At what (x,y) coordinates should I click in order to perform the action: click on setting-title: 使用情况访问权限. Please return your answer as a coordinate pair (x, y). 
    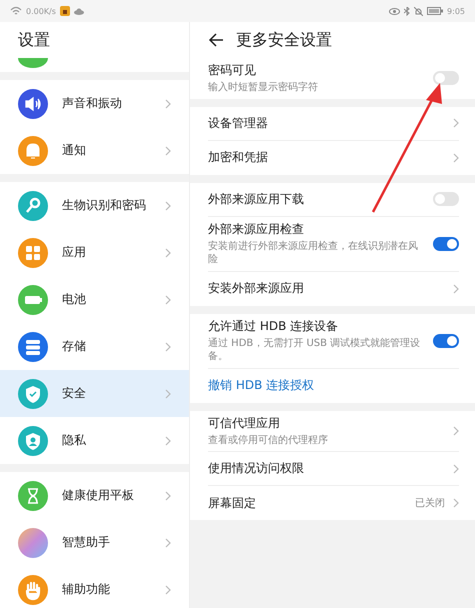
    Looking at the image, I should click on (256, 468).